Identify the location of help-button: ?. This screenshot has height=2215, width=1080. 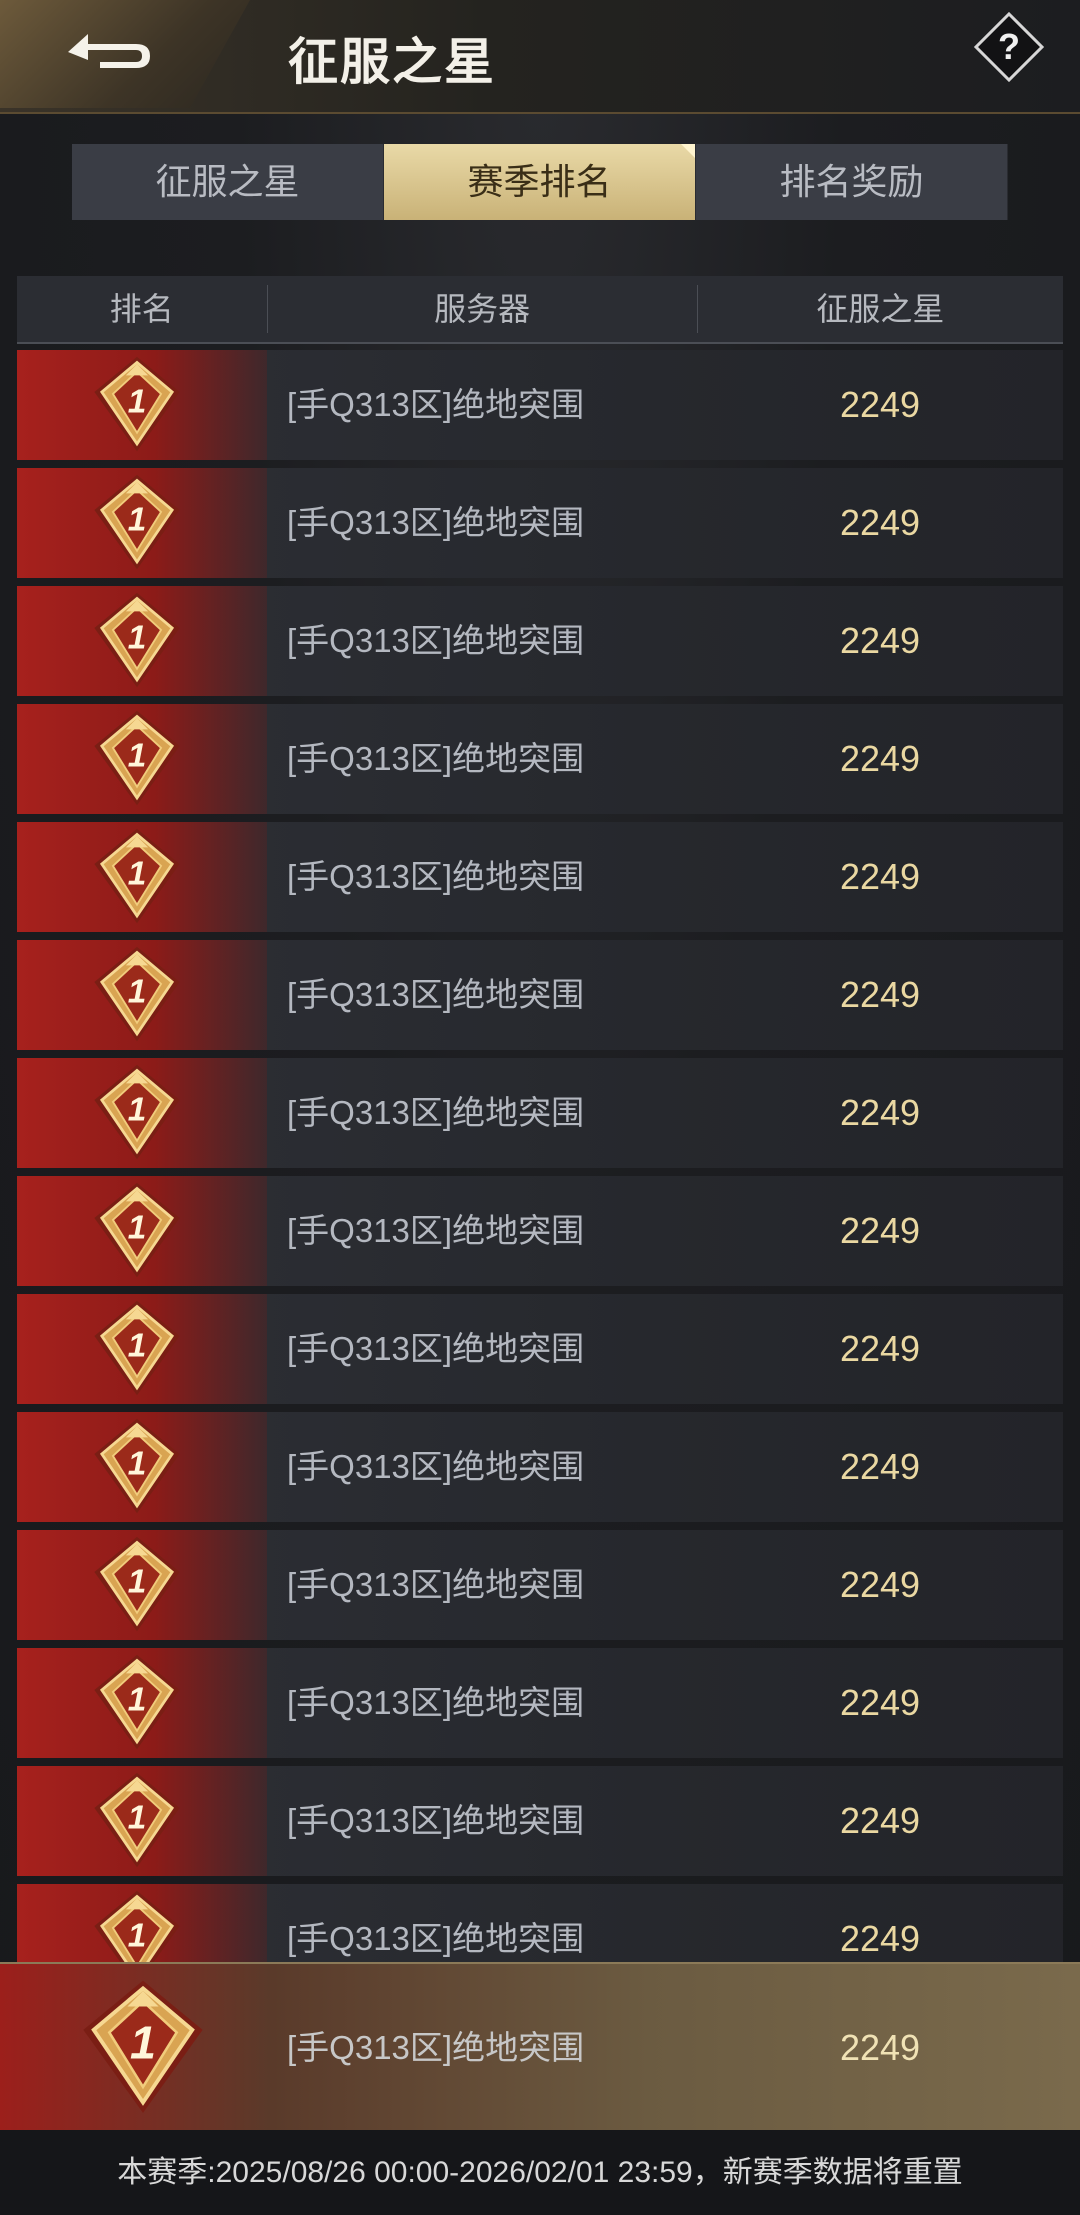
(1009, 47).